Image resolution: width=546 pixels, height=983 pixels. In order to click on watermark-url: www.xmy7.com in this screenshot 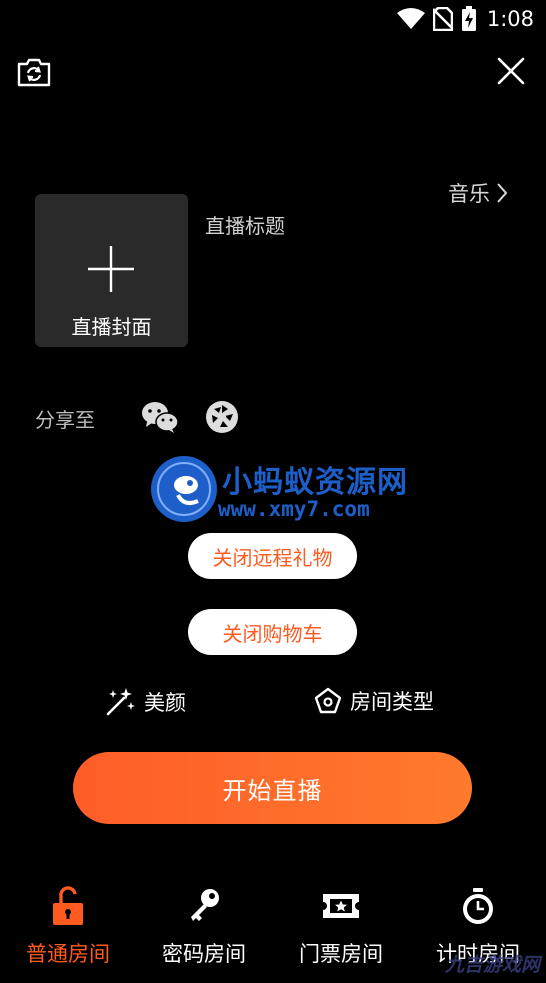, I will do `click(294, 509)`.